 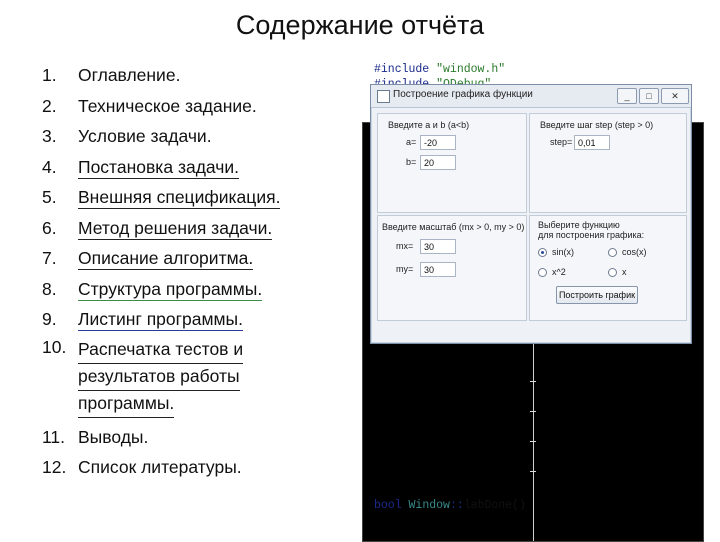 I want to click on toc-link: программы., so click(x=126, y=404).